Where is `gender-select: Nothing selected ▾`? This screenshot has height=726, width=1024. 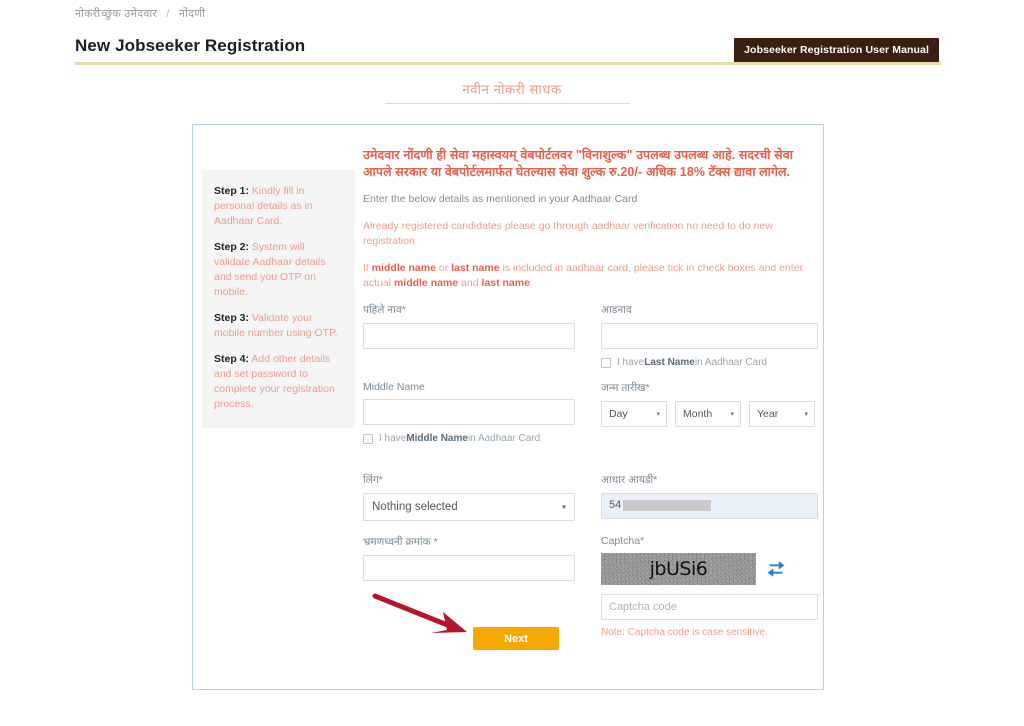 gender-select: Nothing selected ▾ is located at coordinates (469, 507).